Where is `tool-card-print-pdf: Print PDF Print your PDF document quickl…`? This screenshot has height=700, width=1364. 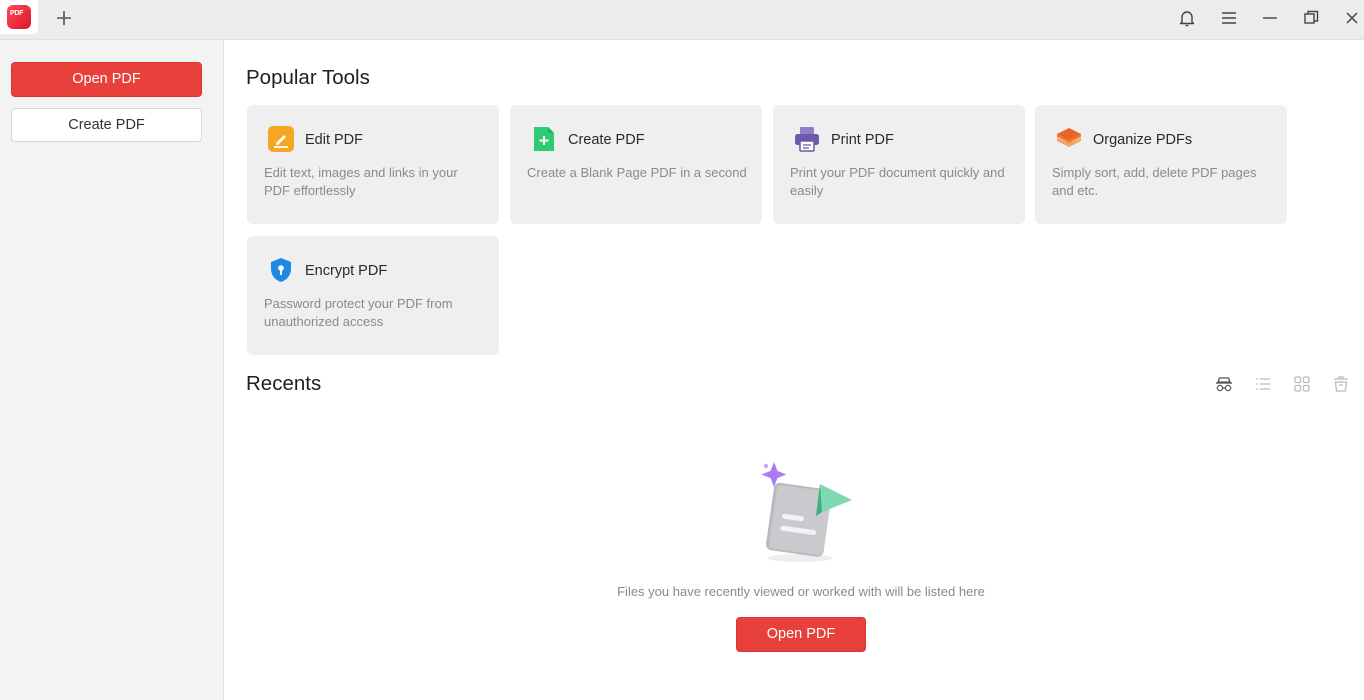
tool-card-print-pdf: Print PDF Print your PDF document quickl… is located at coordinates (899, 164).